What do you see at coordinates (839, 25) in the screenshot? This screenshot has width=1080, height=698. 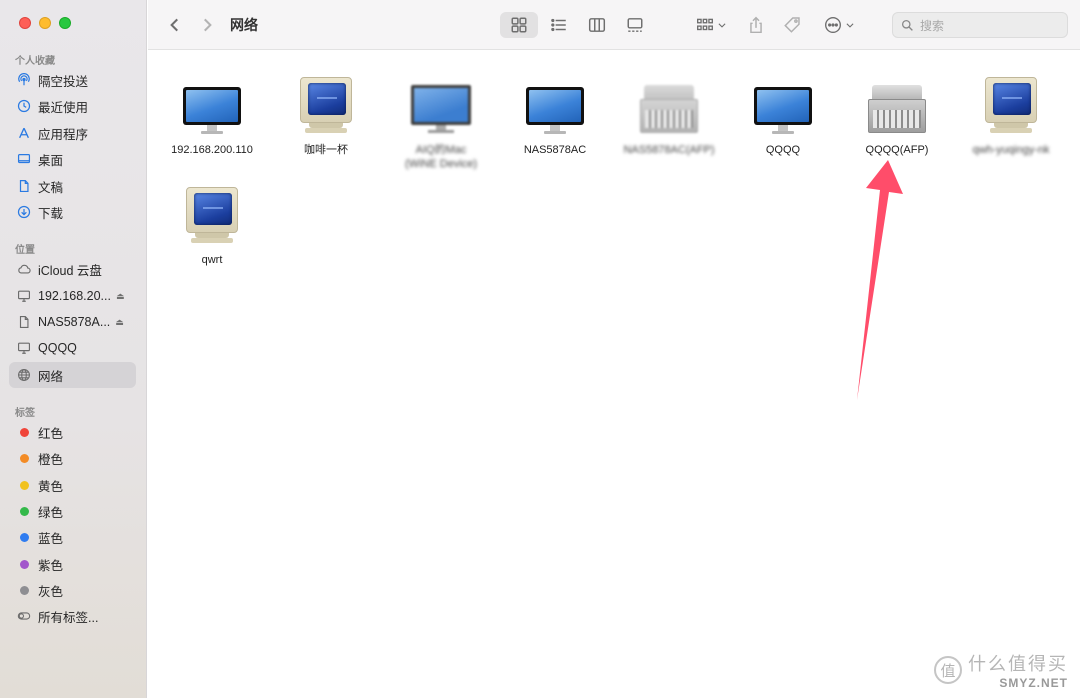 I see `more-actions-button` at bounding box center [839, 25].